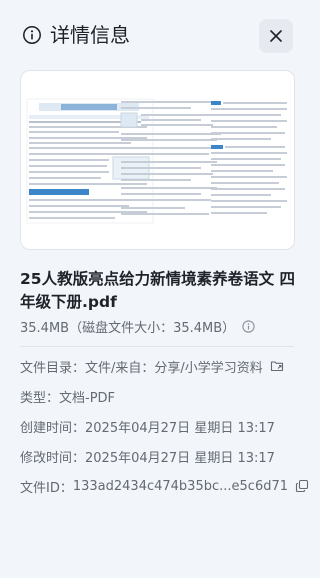 The height and width of the screenshot is (578, 320). I want to click on close-icon, so click(276, 36).